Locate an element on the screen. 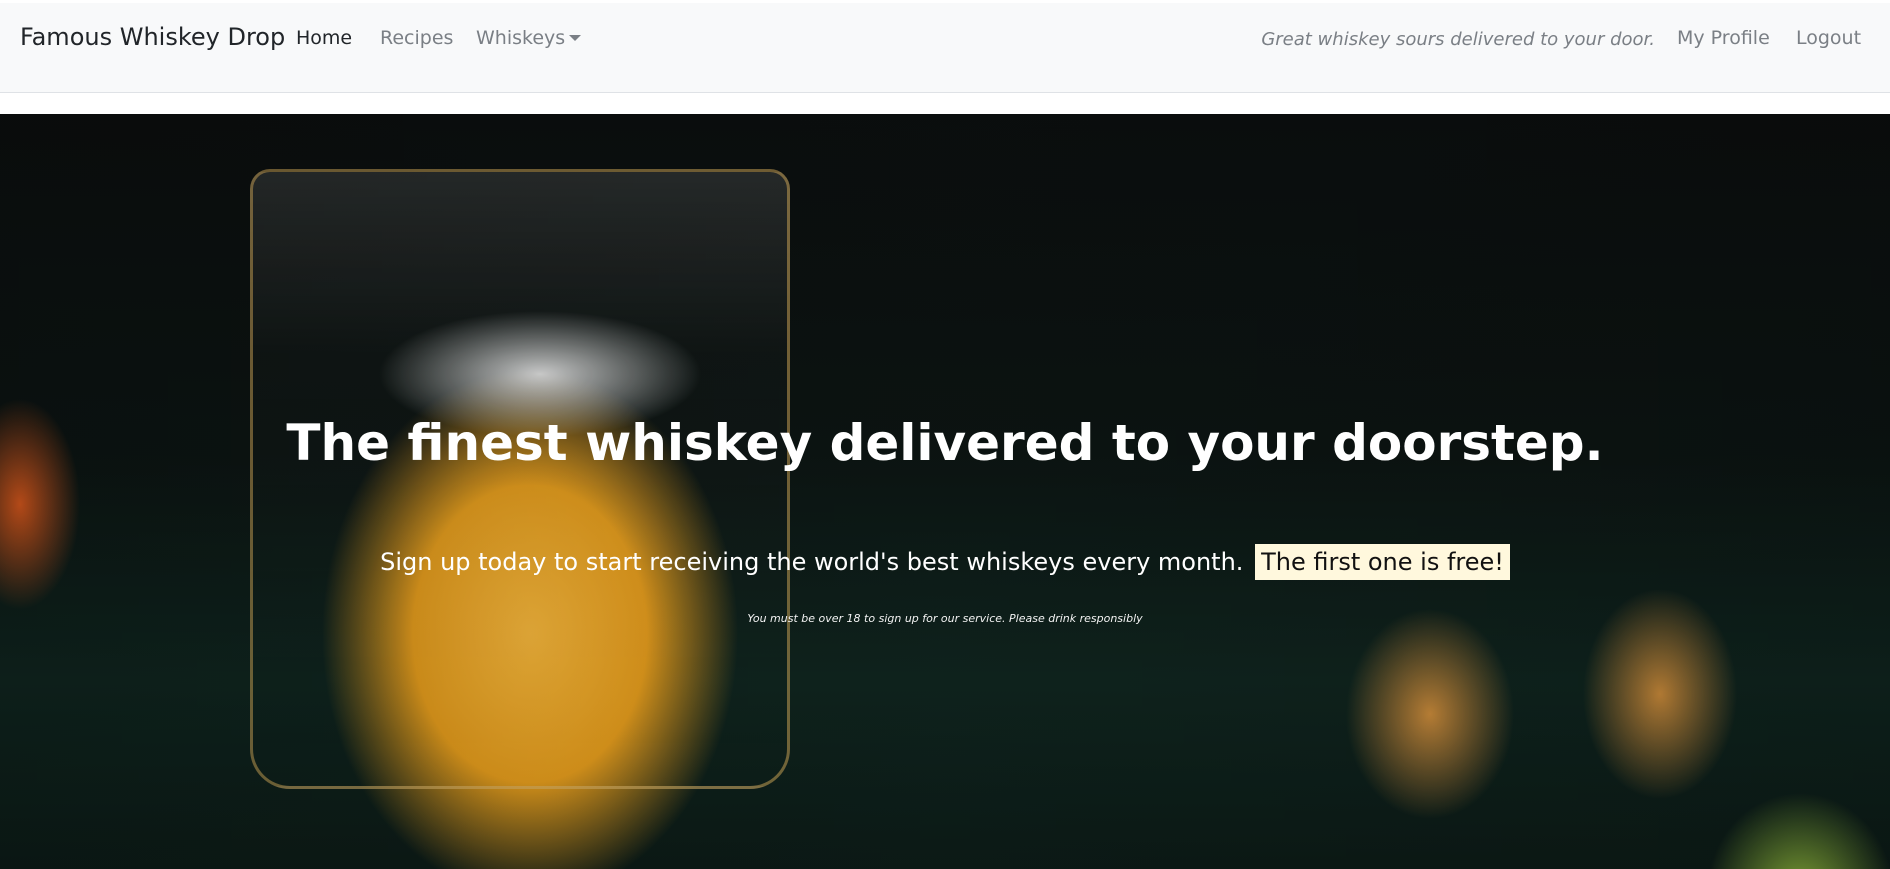 The width and height of the screenshot is (1890, 869). my-profile-link: My Profile is located at coordinates (1723, 38).